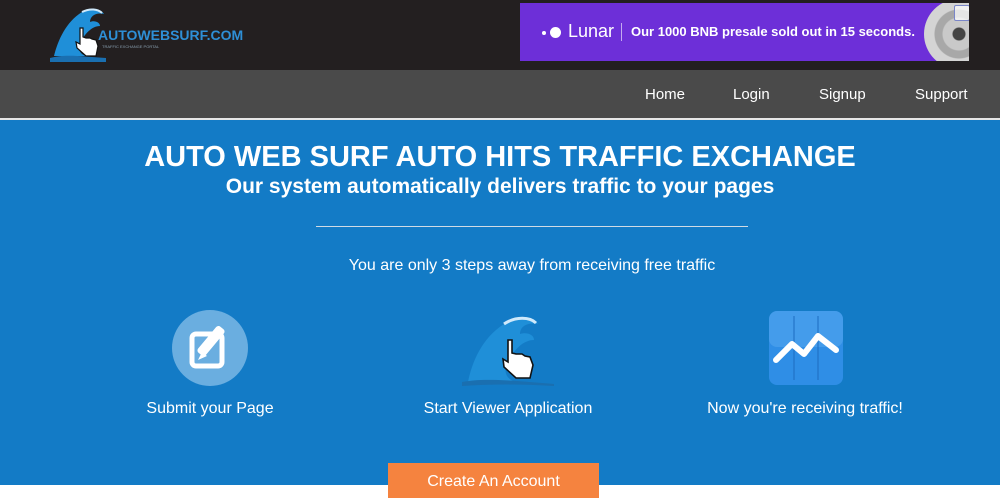 Image resolution: width=1000 pixels, height=500 pixels. Describe the element at coordinates (131, 46) in the screenshot. I see `logo-tagline: TRAFFIC EXCHANGE PORTAL` at that location.